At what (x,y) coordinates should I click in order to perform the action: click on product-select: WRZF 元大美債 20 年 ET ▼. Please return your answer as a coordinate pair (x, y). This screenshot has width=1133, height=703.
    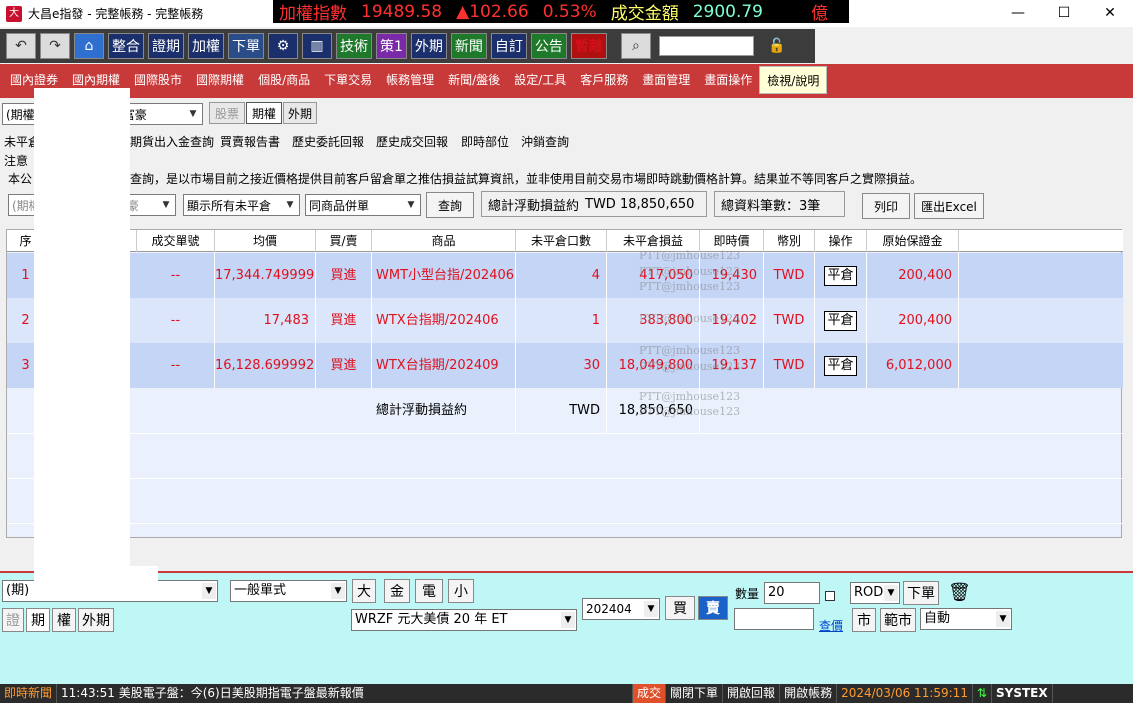
    Looking at the image, I should click on (464, 620).